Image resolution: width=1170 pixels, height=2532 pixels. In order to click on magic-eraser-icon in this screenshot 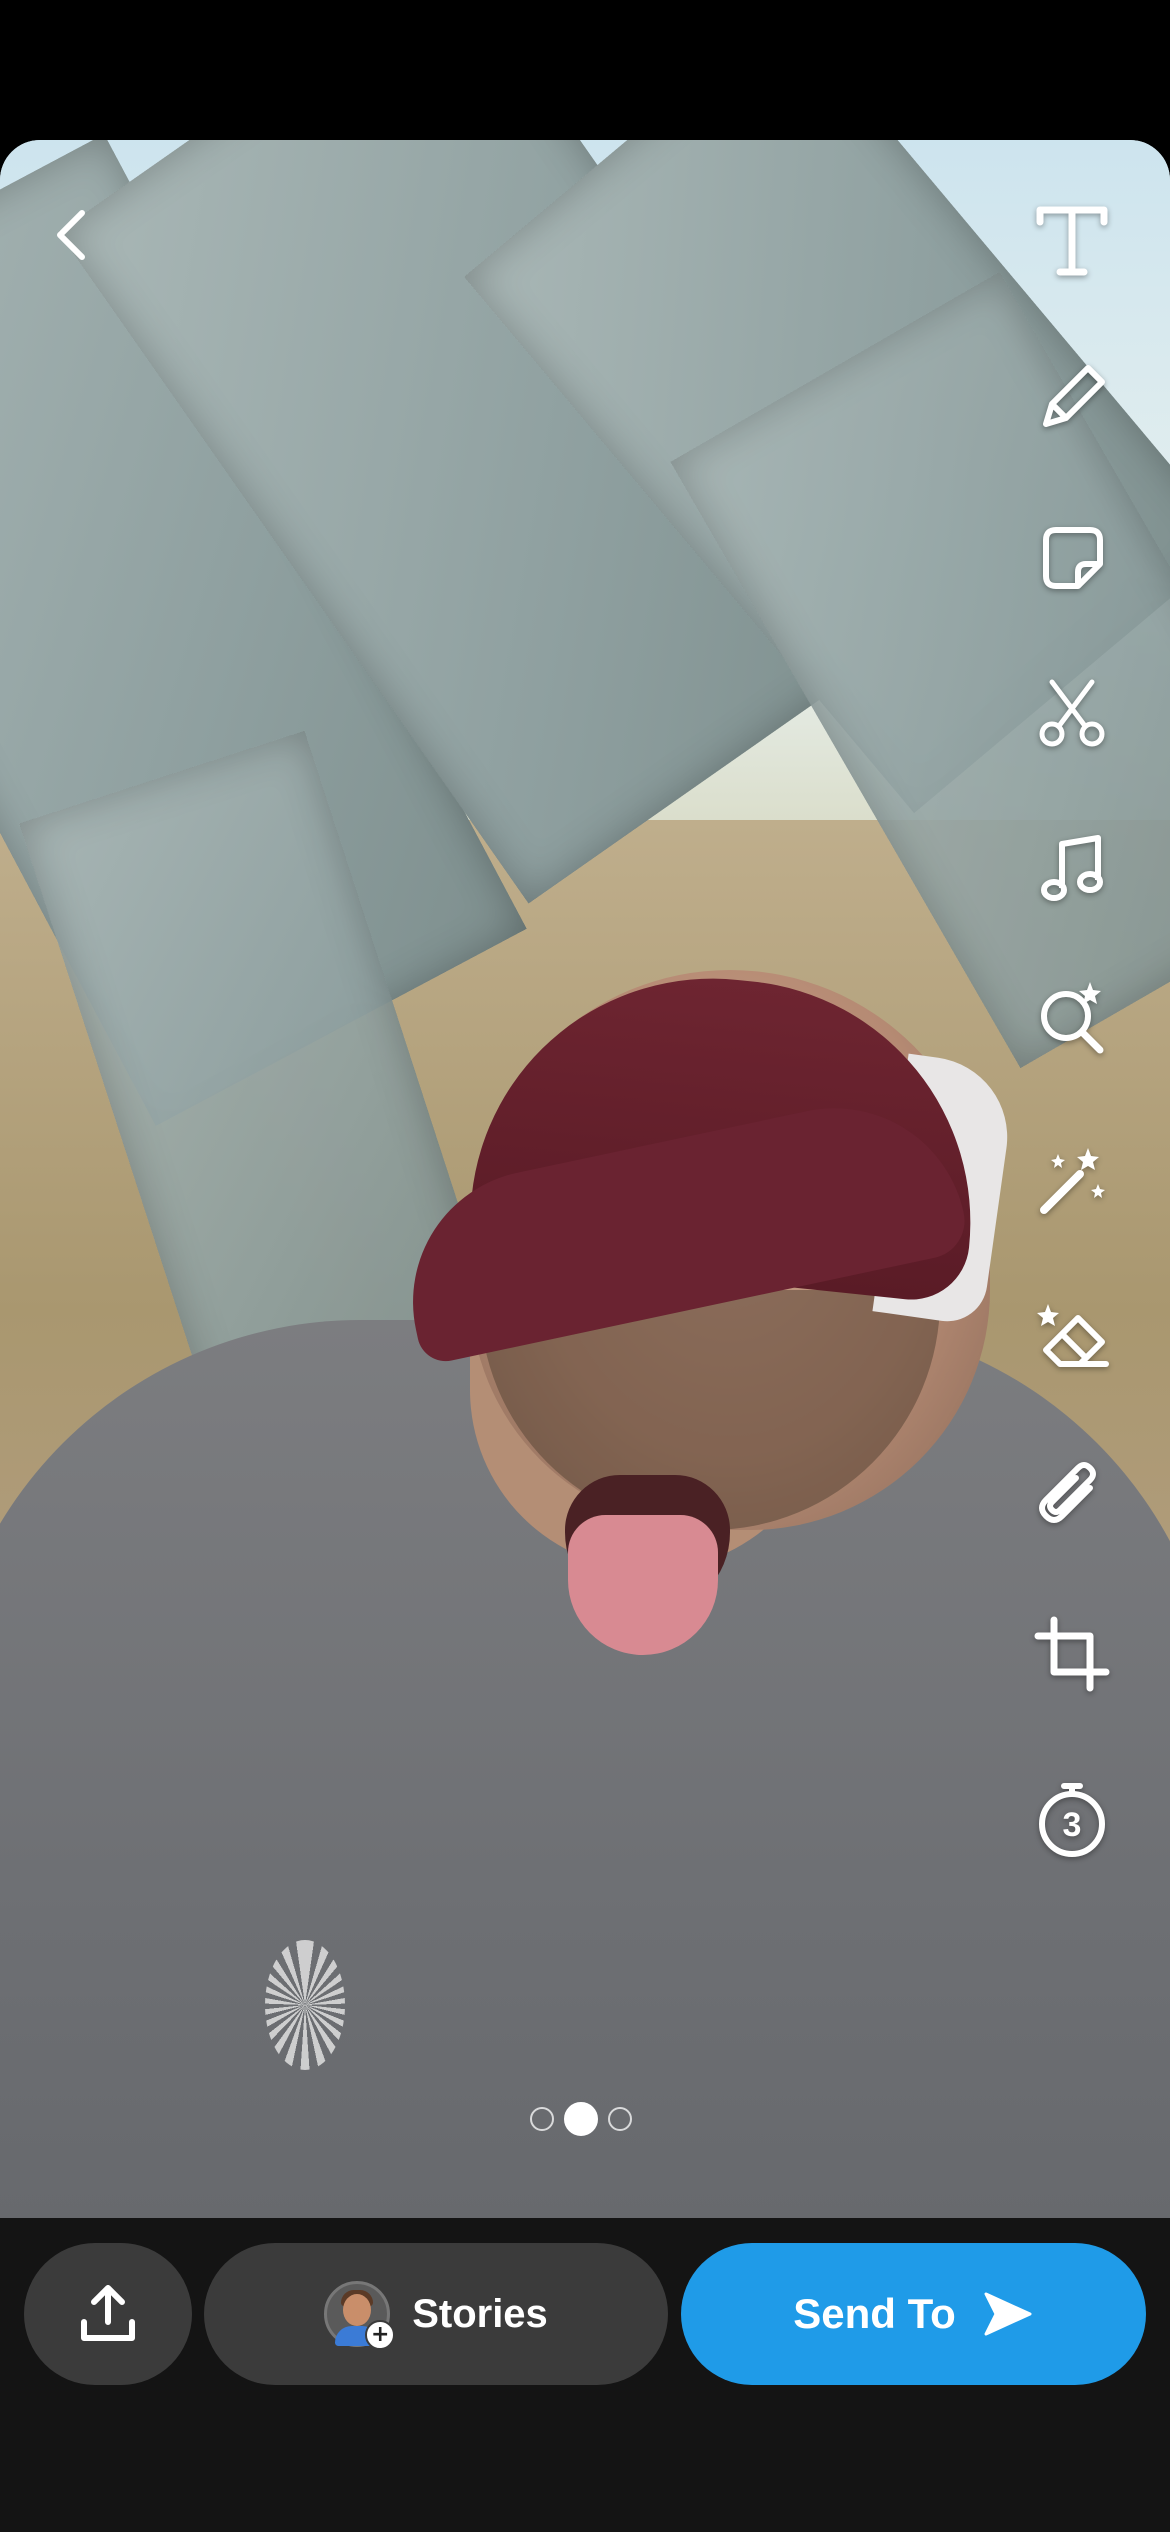, I will do `click(1073, 1335)`.